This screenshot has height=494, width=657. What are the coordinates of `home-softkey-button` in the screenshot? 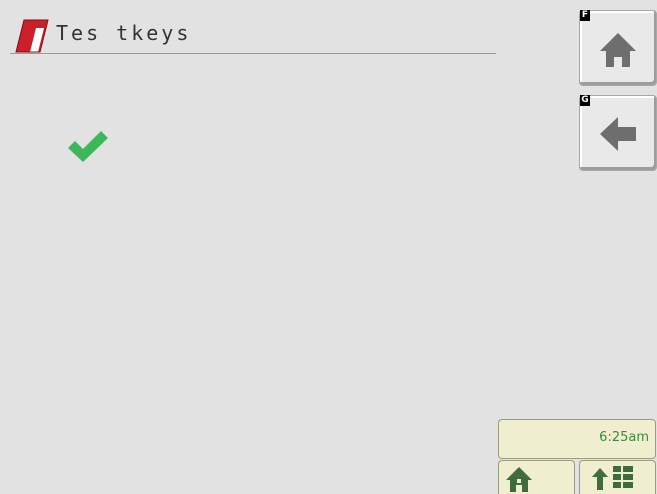 It's located at (618, 48).